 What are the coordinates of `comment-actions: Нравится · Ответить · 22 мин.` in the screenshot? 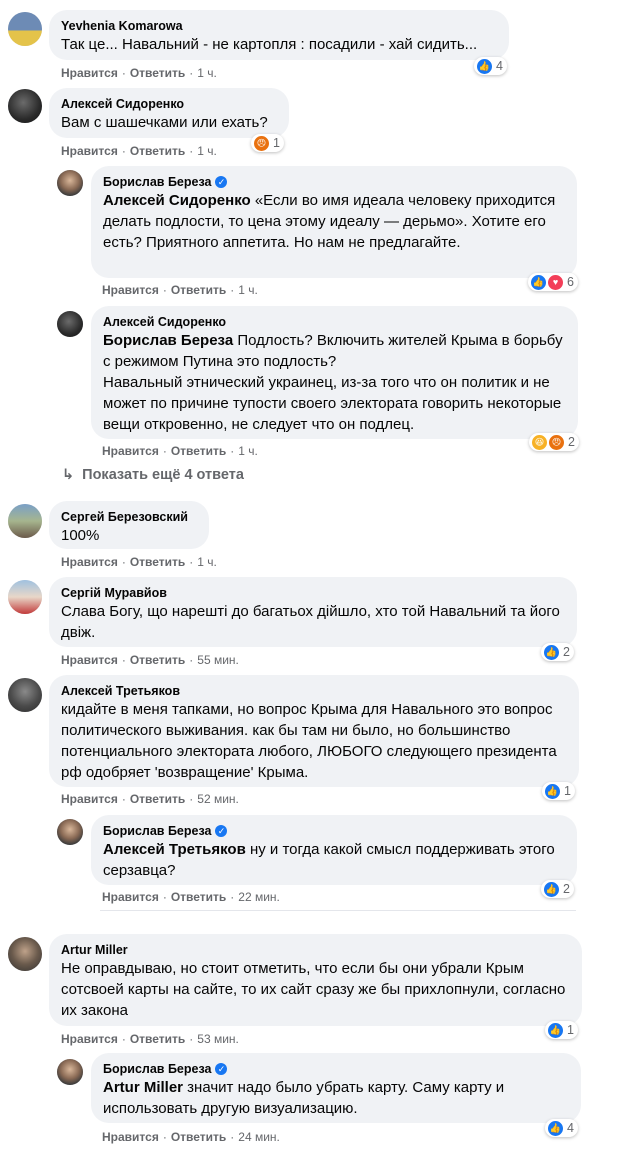 It's located at (191, 897).